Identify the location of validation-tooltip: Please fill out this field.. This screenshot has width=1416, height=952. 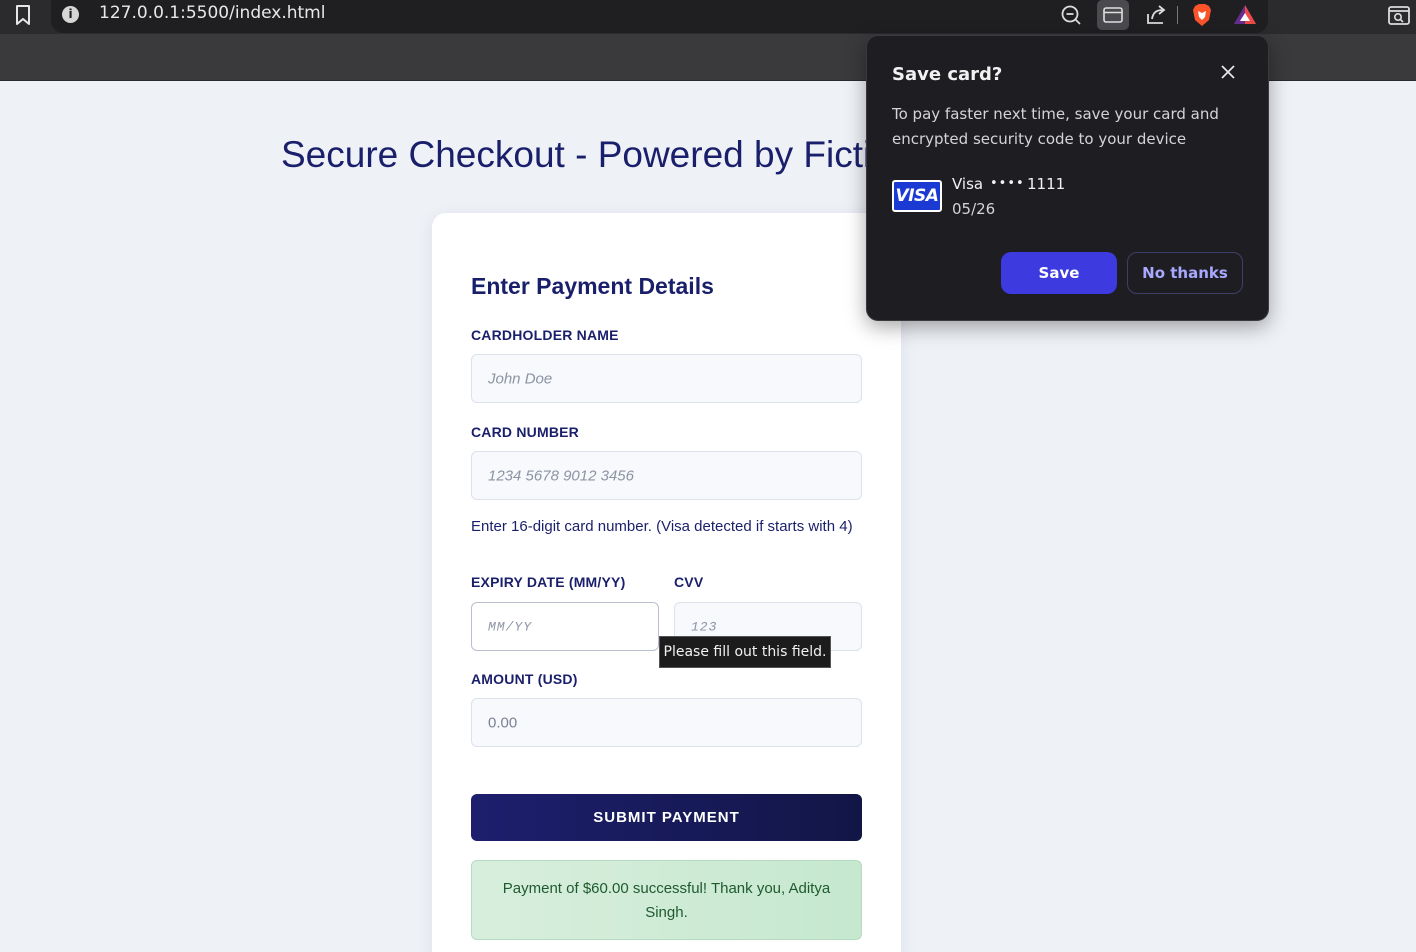
(745, 652).